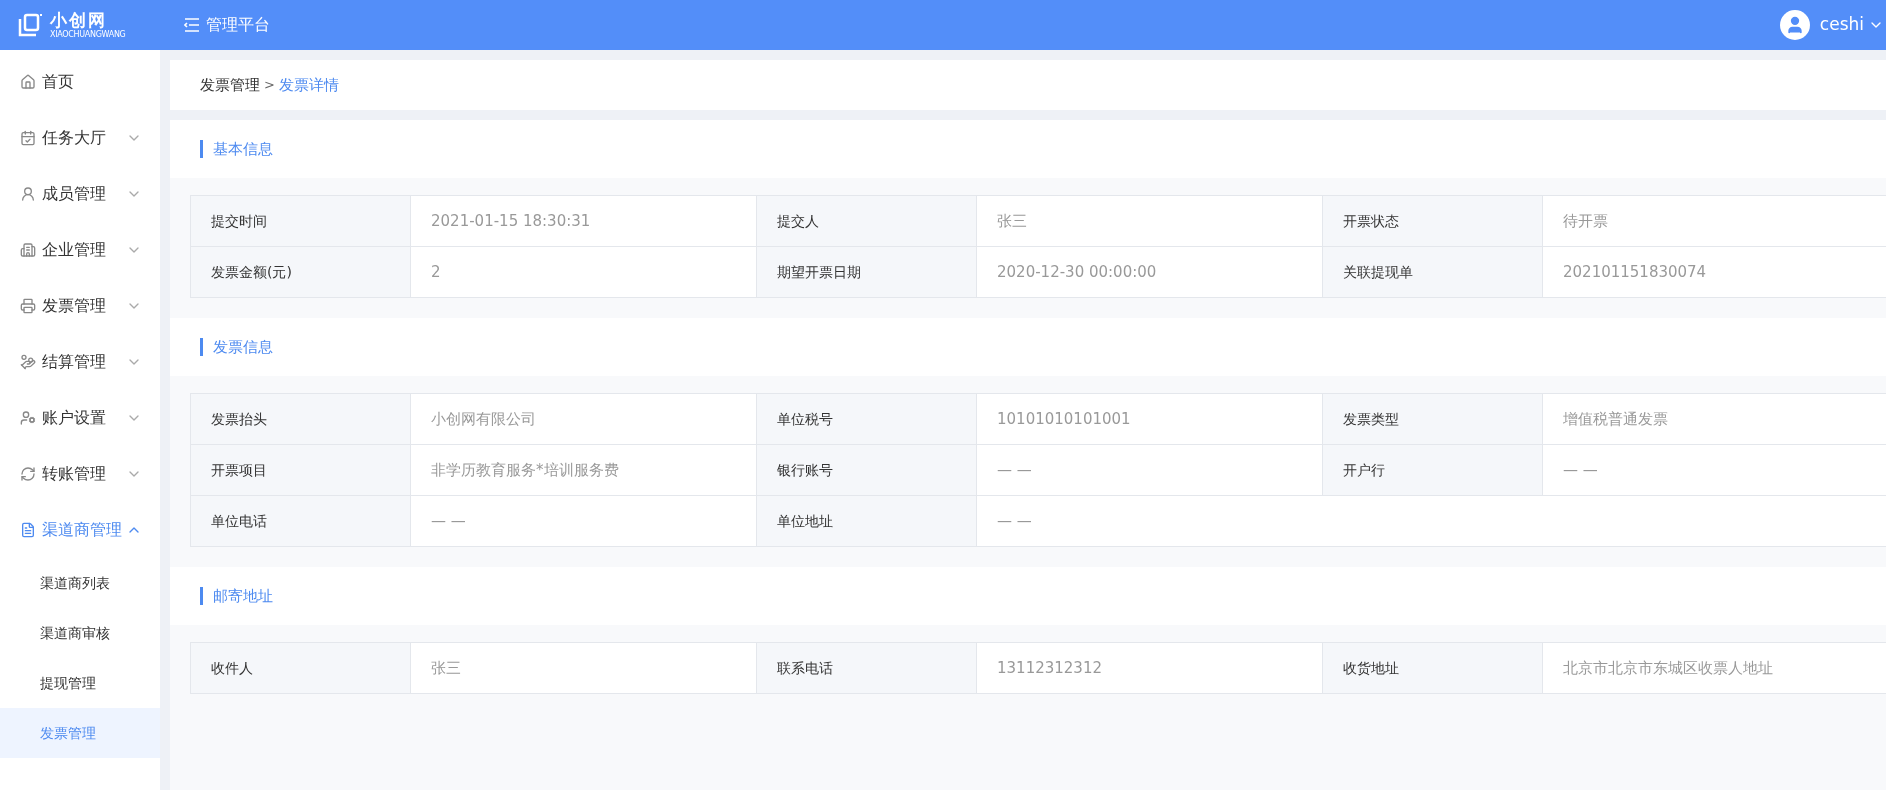  Describe the element at coordinates (80, 250) in the screenshot. I see `sidebar-item: 企业管理` at that location.